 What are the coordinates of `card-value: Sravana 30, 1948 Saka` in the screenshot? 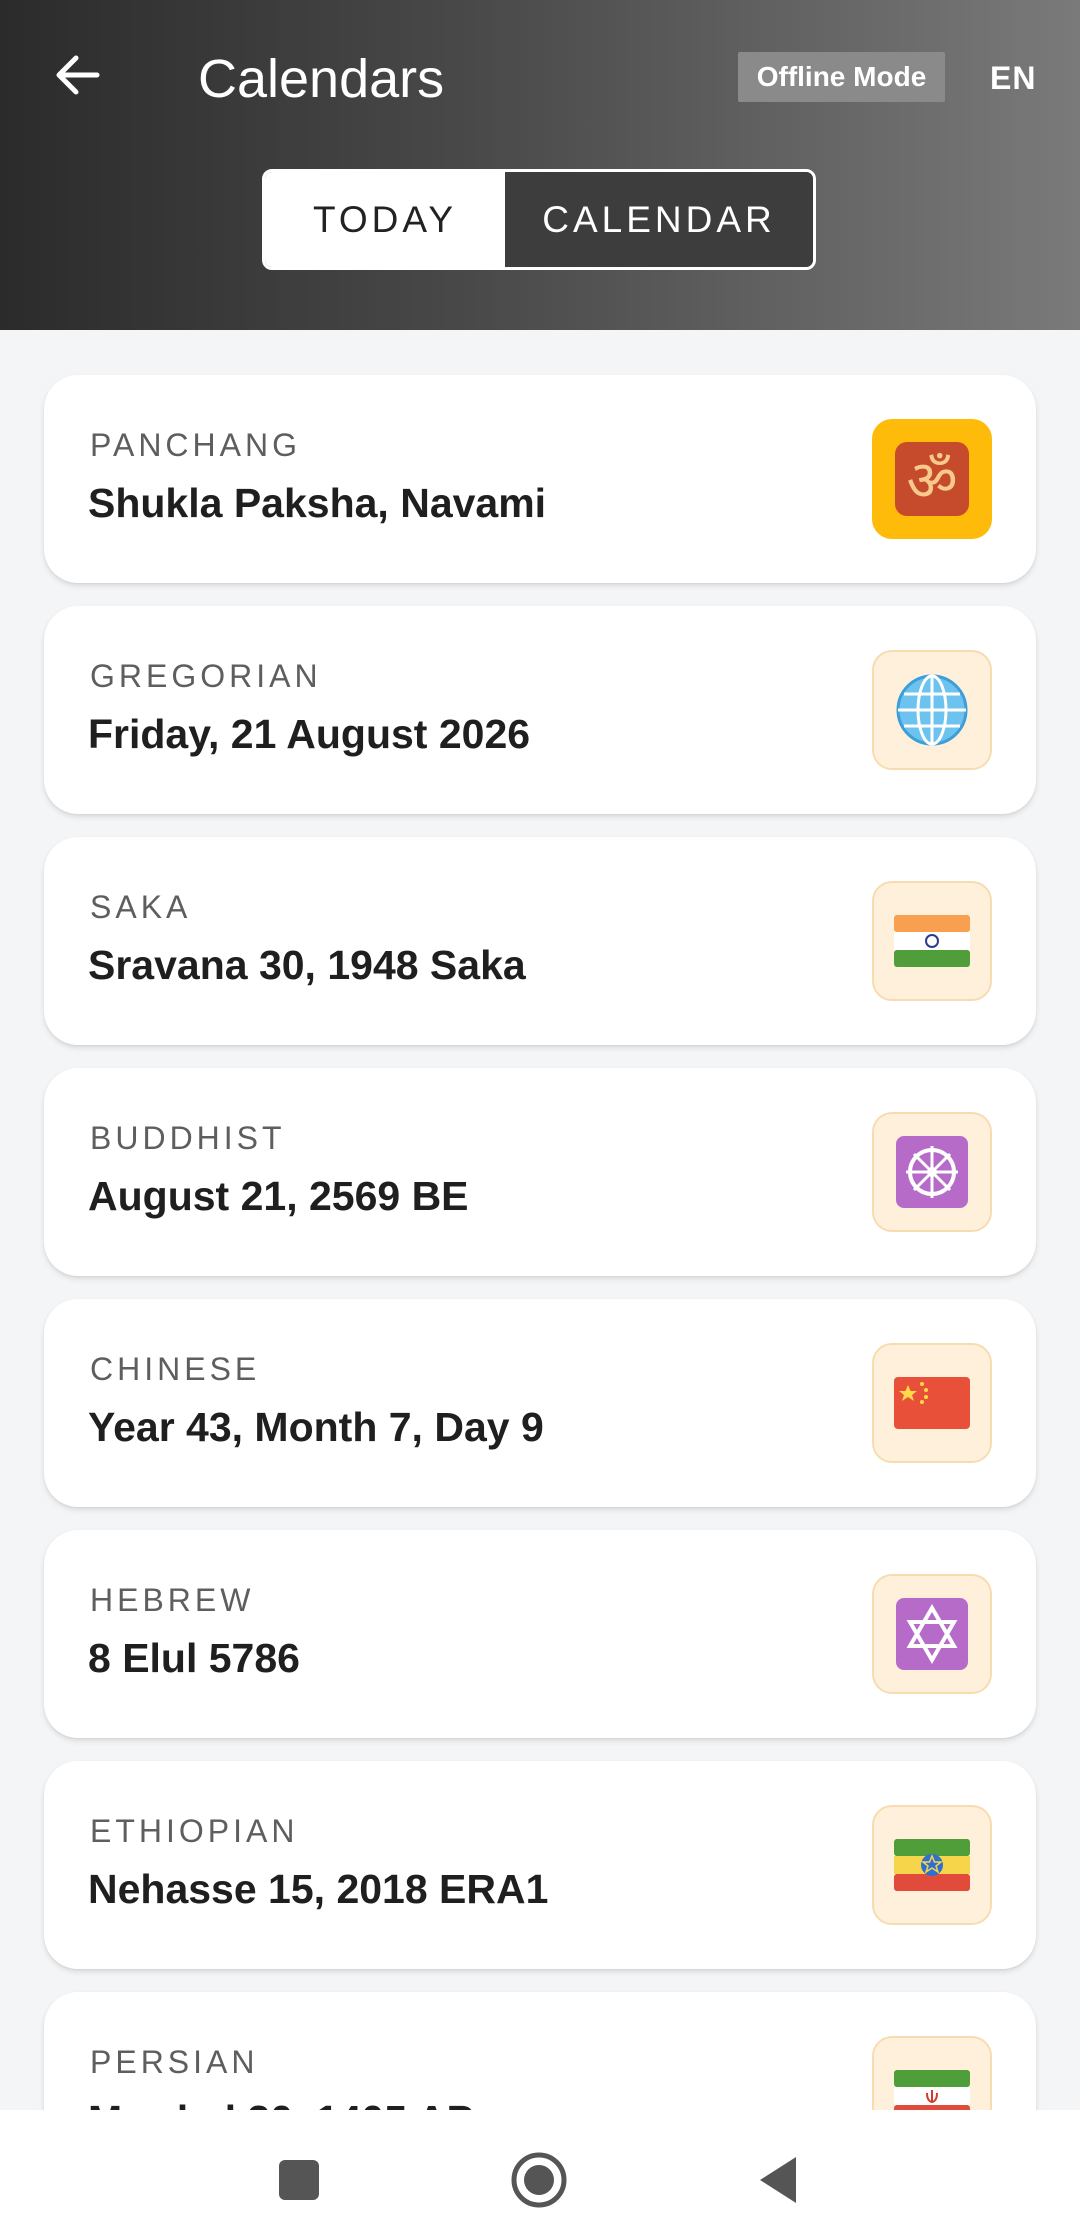 It's located at (307, 965).